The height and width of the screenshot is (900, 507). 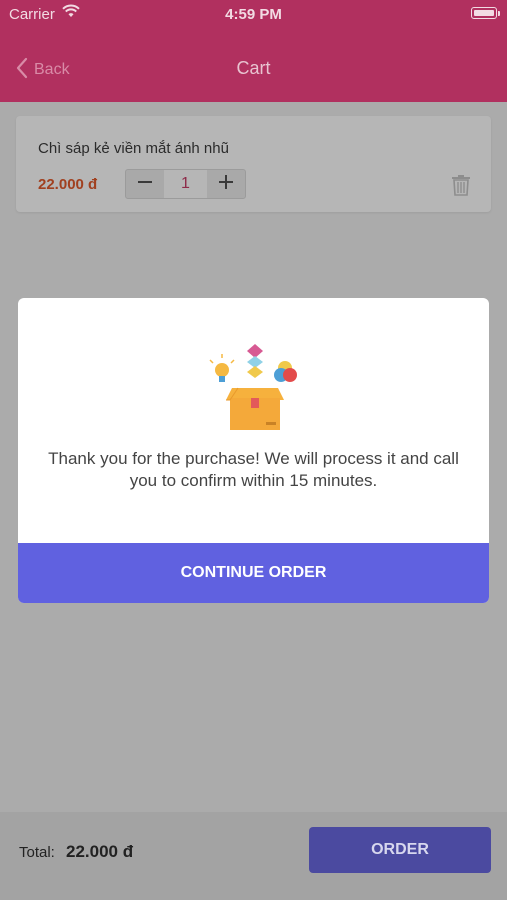 I want to click on page-title: Cart, so click(x=253, y=68).